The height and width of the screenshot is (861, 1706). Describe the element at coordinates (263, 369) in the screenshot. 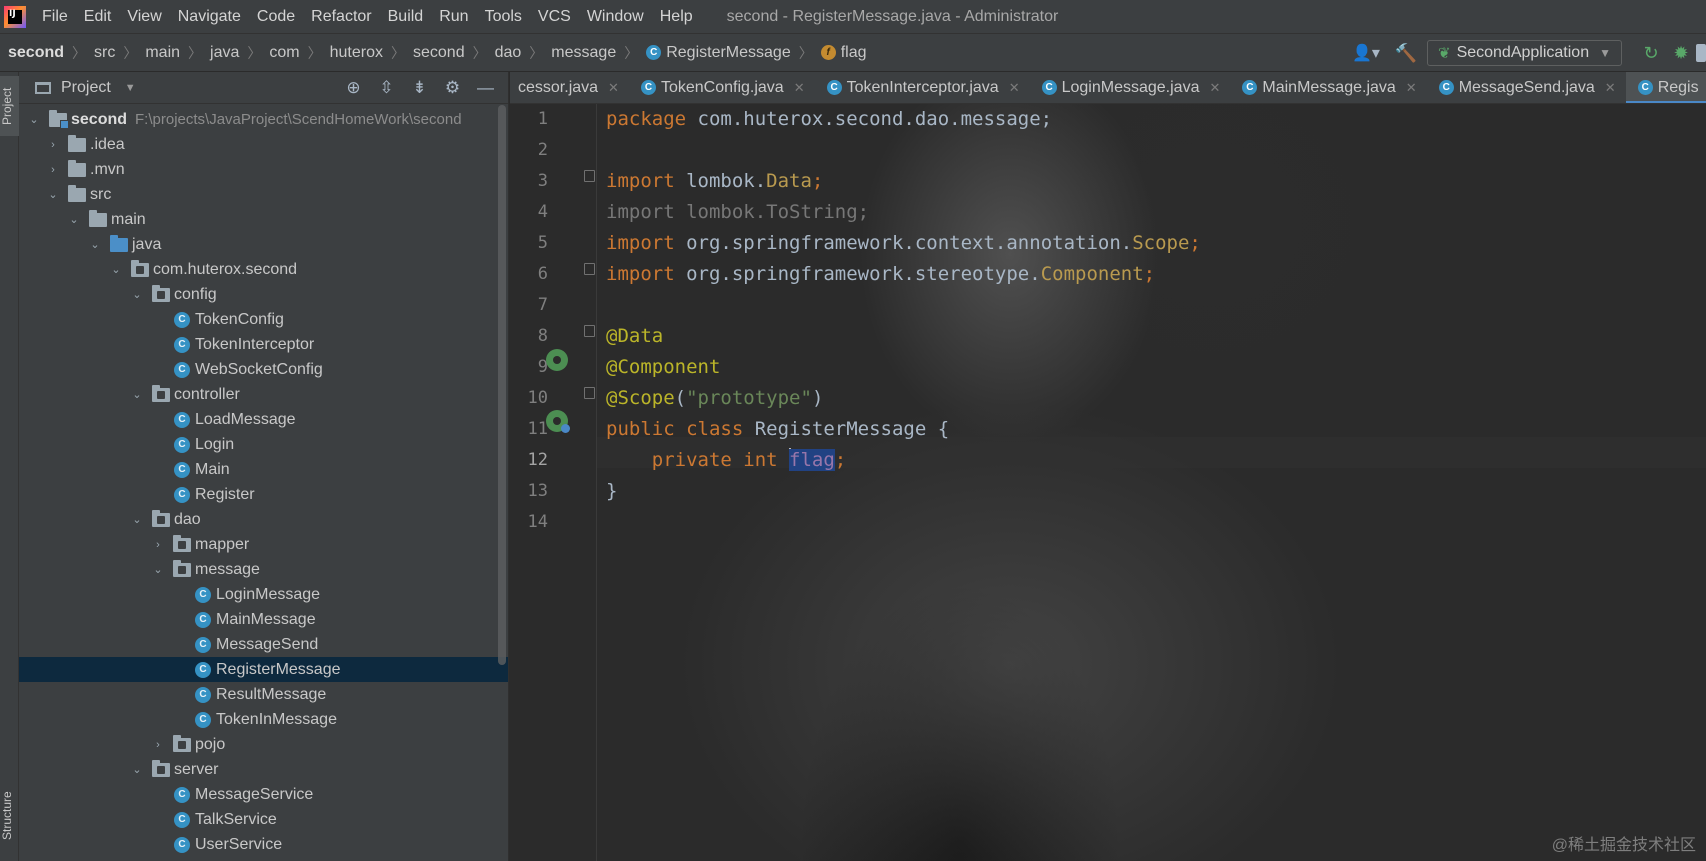

I see `tree-item: C WebSocketConfig` at that location.